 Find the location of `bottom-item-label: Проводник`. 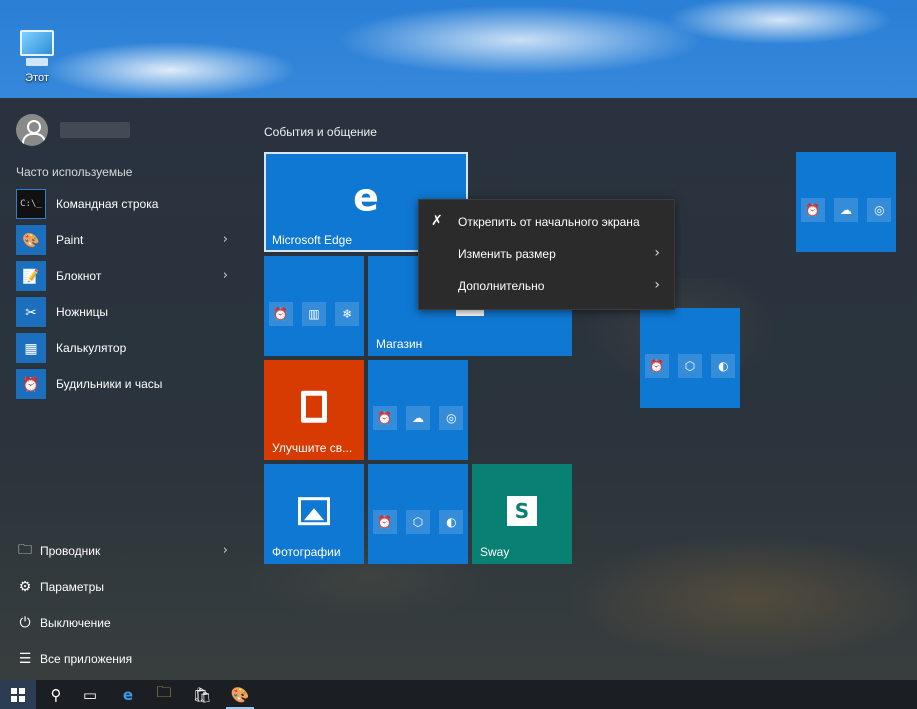

bottom-item-label: Проводник is located at coordinates (70, 551).